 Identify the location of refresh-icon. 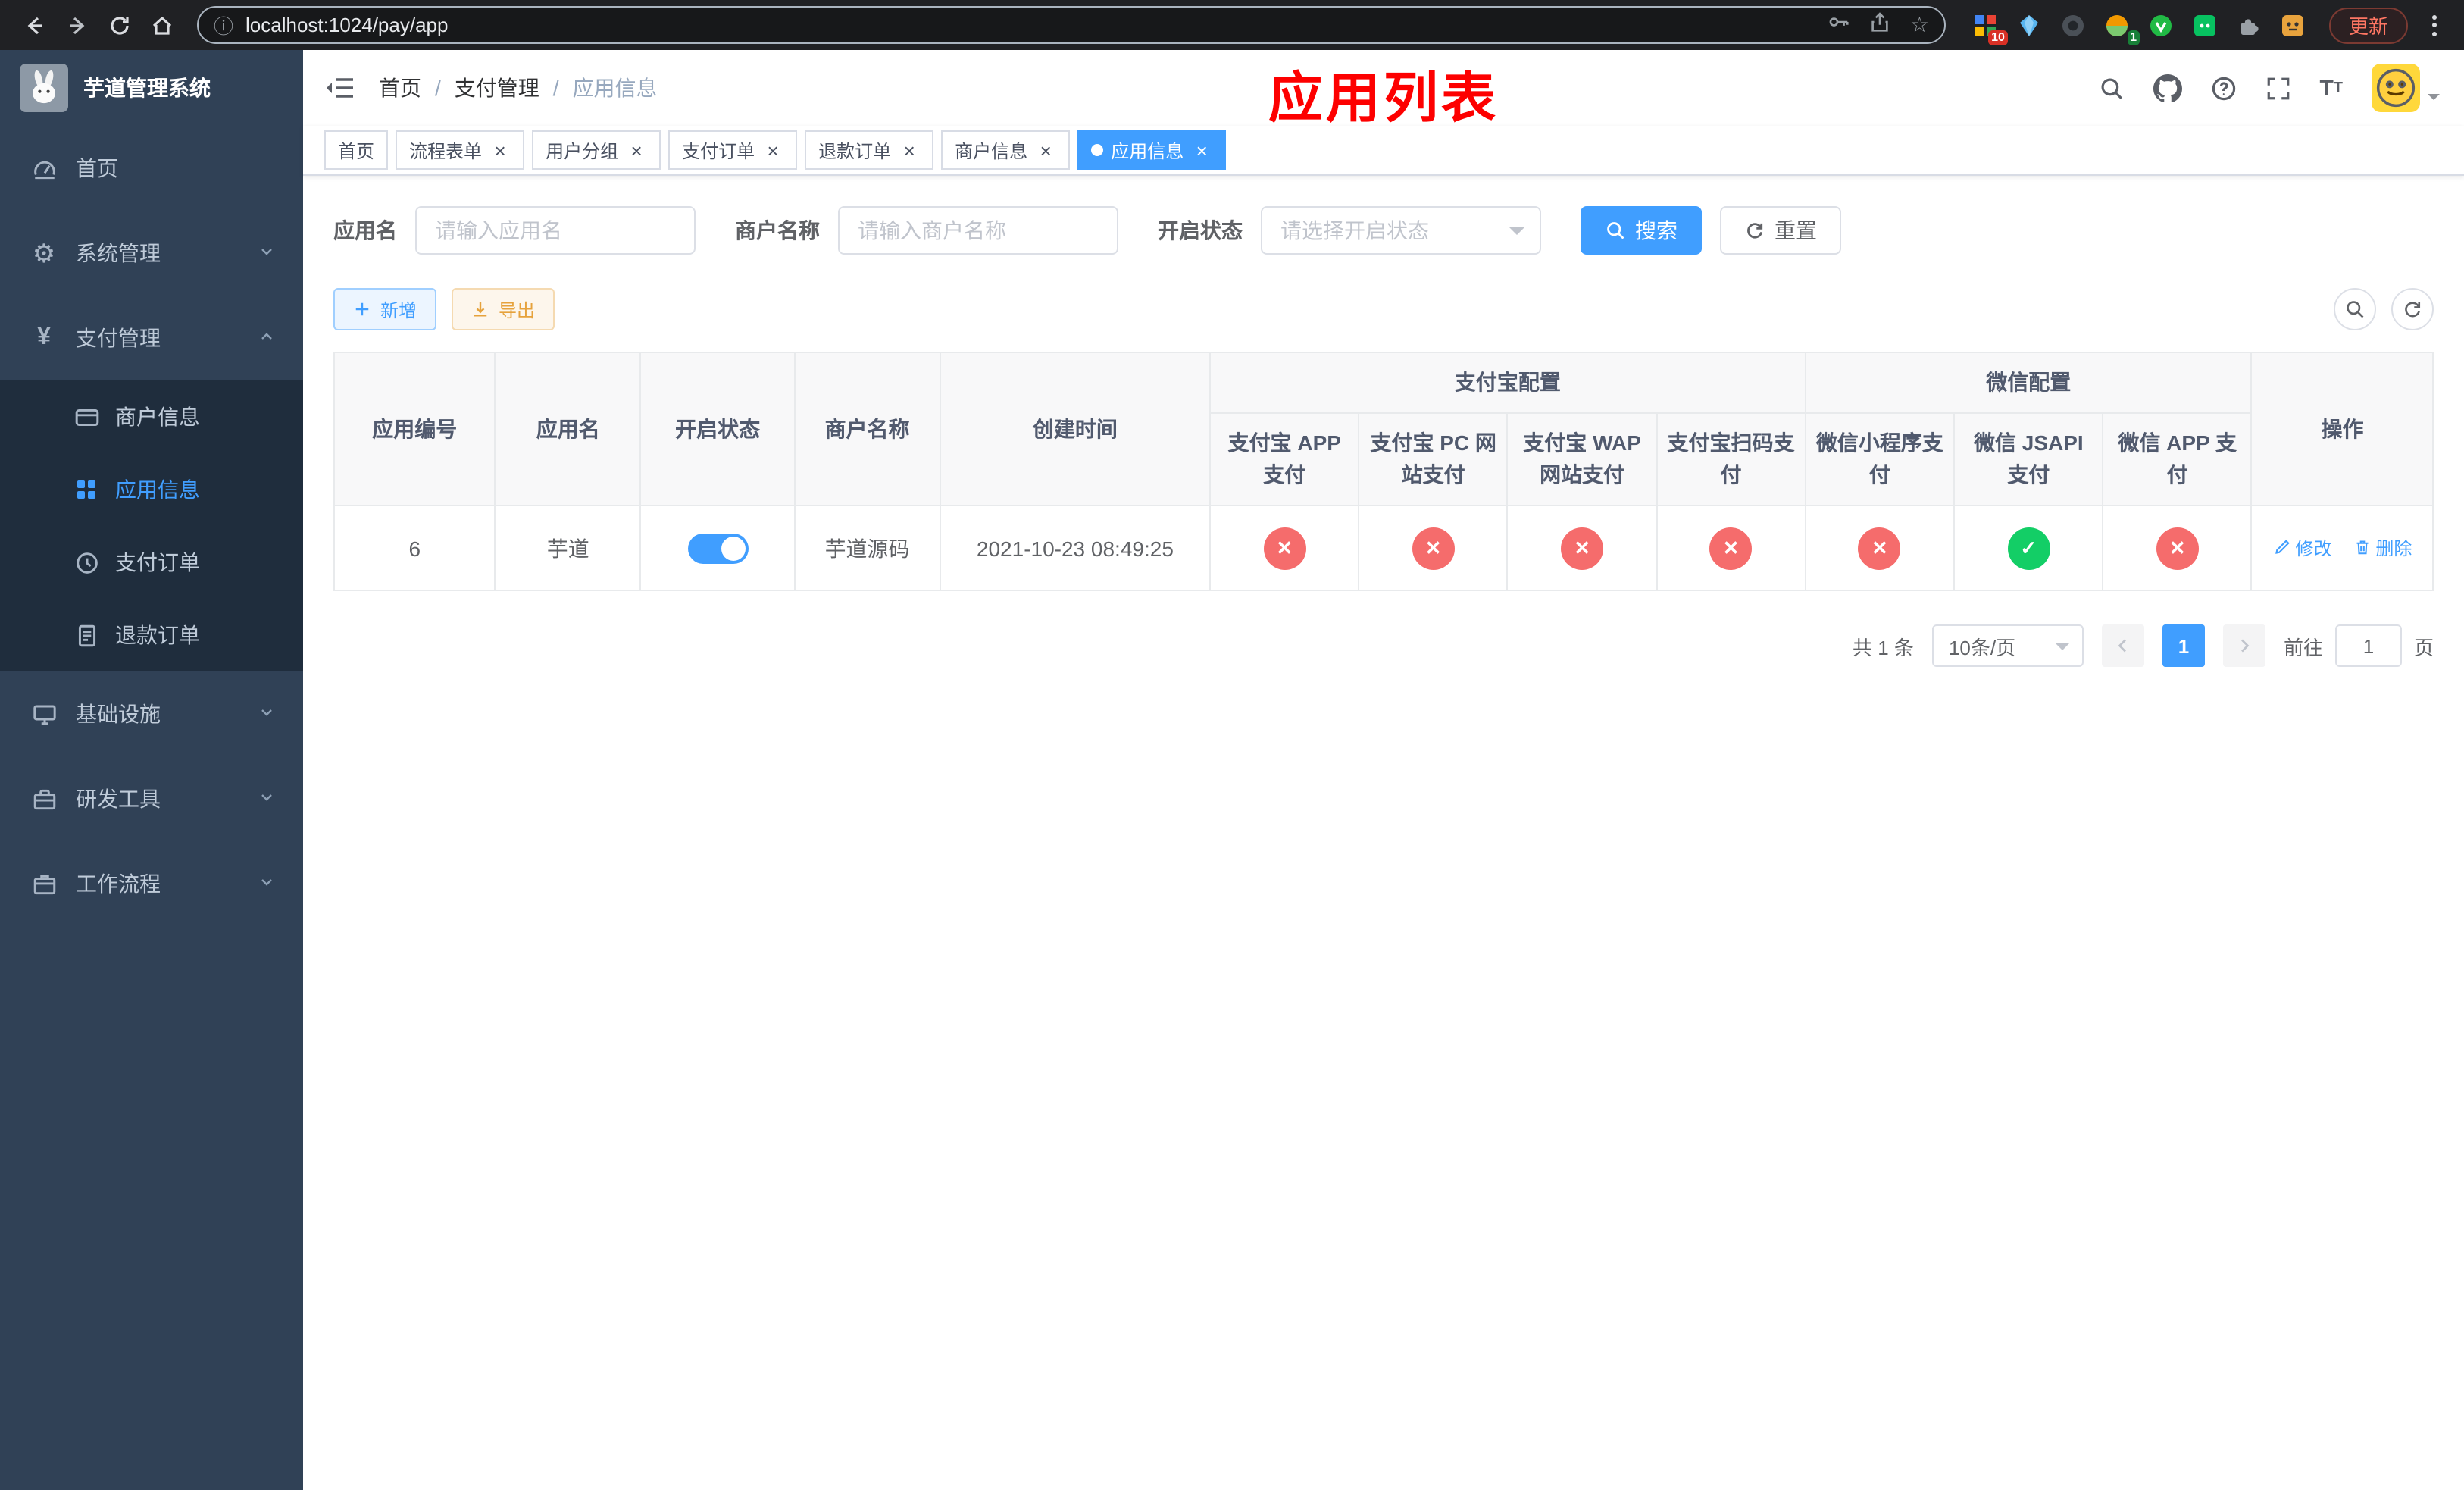
(2412, 309).